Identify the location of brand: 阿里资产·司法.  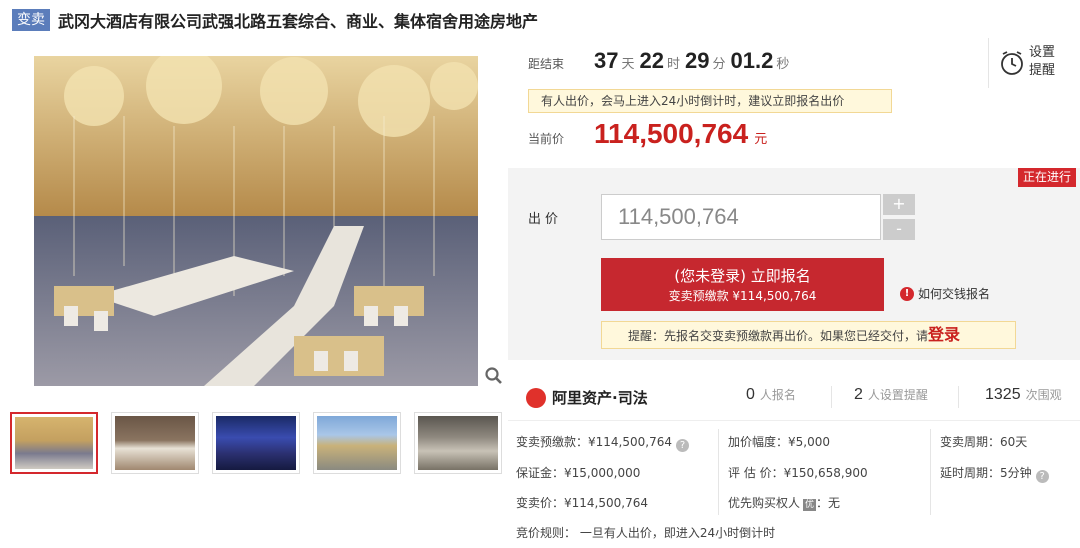
(587, 397).